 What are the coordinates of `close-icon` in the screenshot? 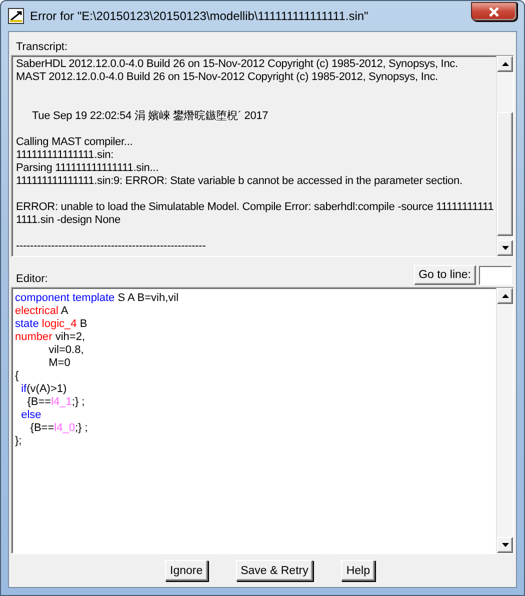 It's located at (494, 11).